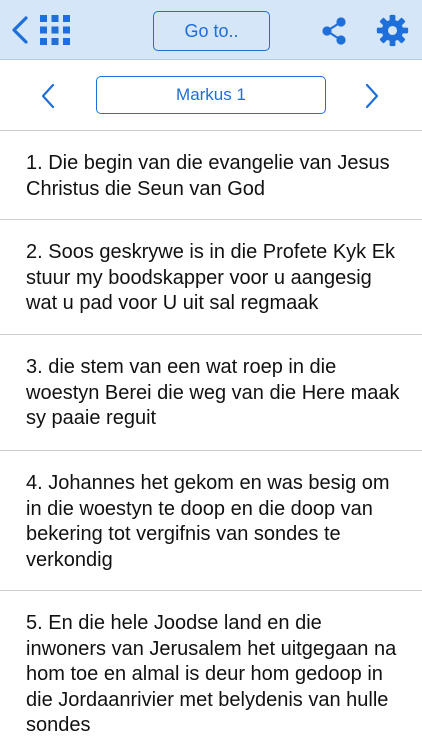 The width and height of the screenshot is (422, 750). What do you see at coordinates (392, 30) in the screenshot?
I see `gear-icon` at bounding box center [392, 30].